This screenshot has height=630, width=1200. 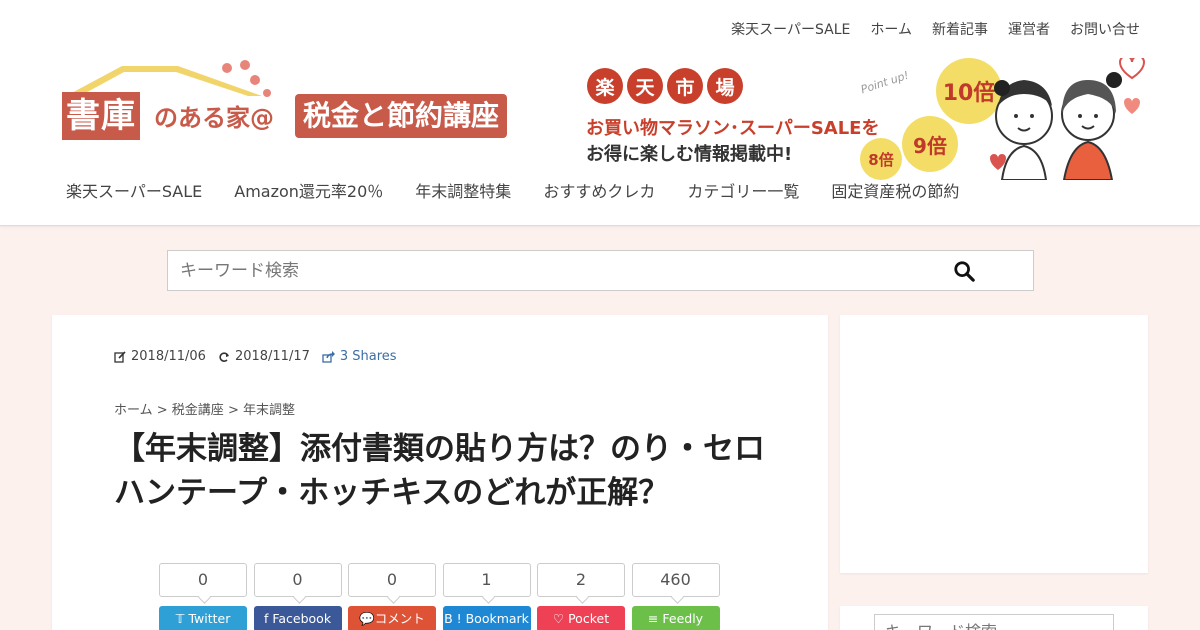 I want to click on couple-illustration-icon, so click(x=1068, y=119).